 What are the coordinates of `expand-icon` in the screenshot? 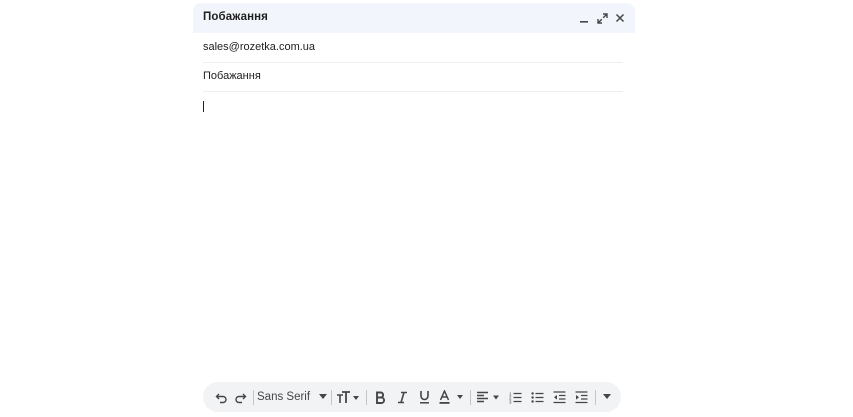 It's located at (602, 18).